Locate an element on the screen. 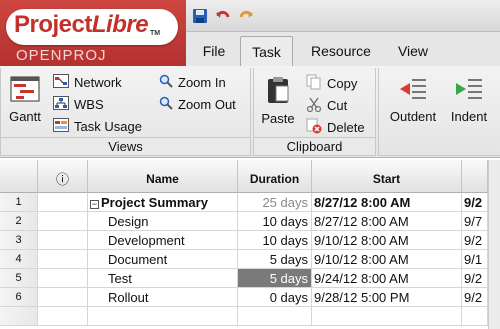 This screenshot has width=500, height=329. table-row: 2 Design 10 days 8/27/12 8:00 AM 9/7 is located at coordinates (250, 221).